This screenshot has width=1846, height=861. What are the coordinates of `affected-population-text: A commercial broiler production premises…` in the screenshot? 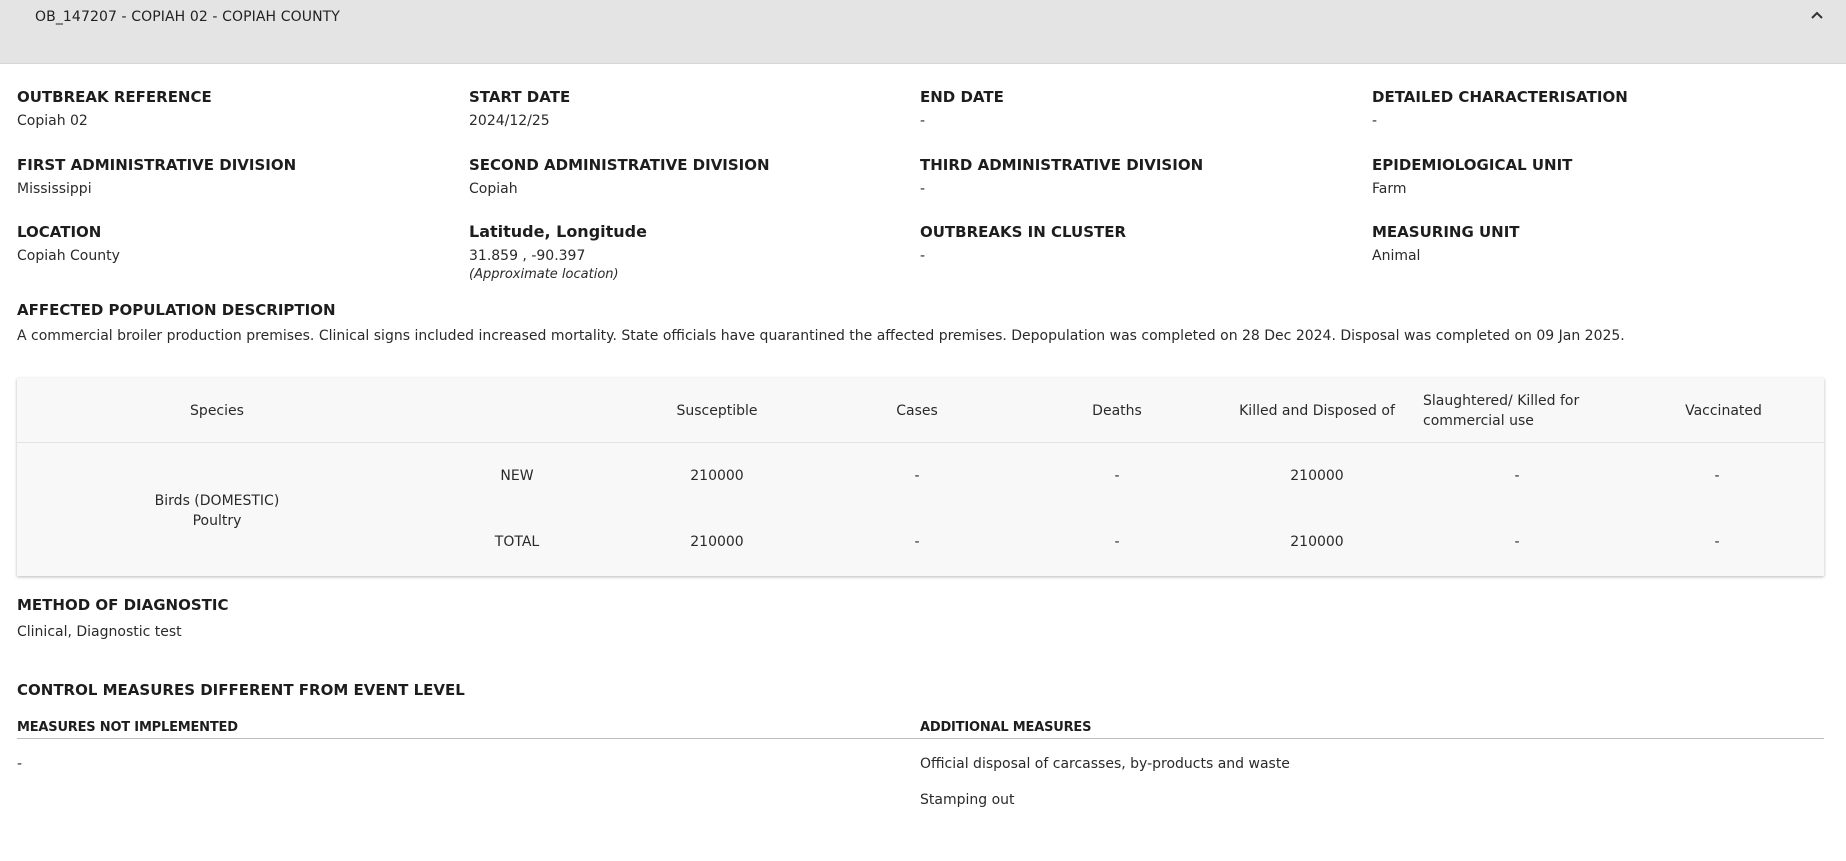 It's located at (821, 336).